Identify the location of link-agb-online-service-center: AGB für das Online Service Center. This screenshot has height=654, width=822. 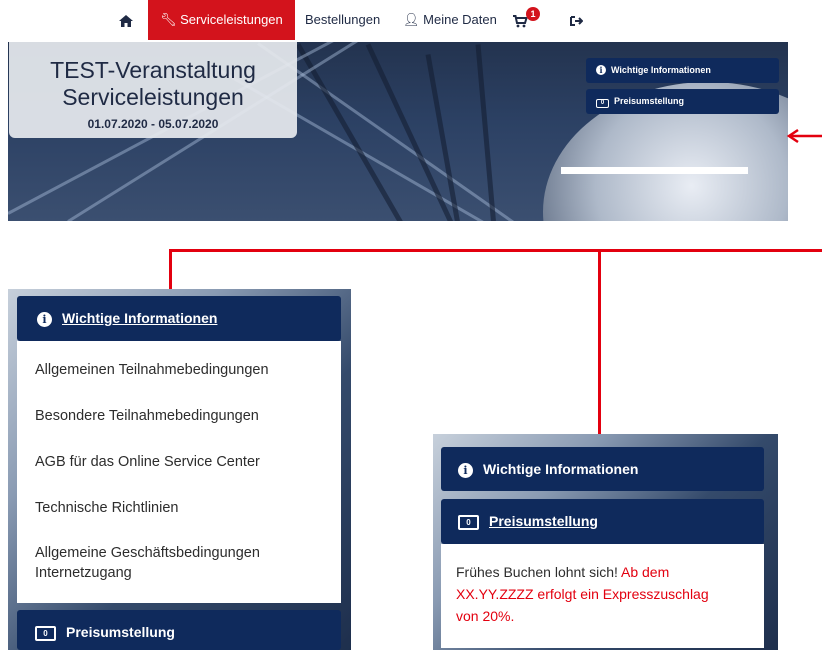
(147, 462).